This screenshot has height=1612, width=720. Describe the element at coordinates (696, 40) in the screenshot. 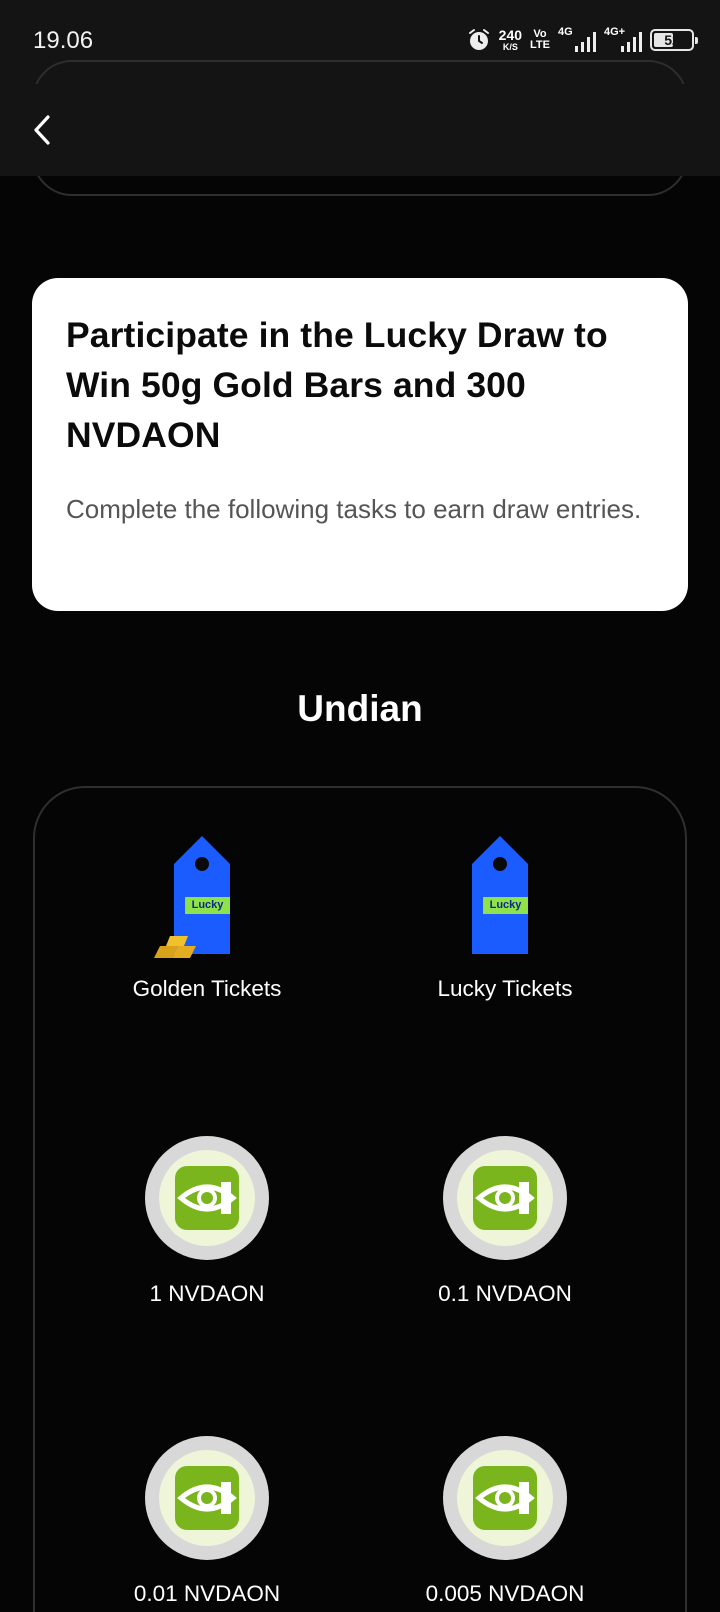

I see `battery-tip` at that location.